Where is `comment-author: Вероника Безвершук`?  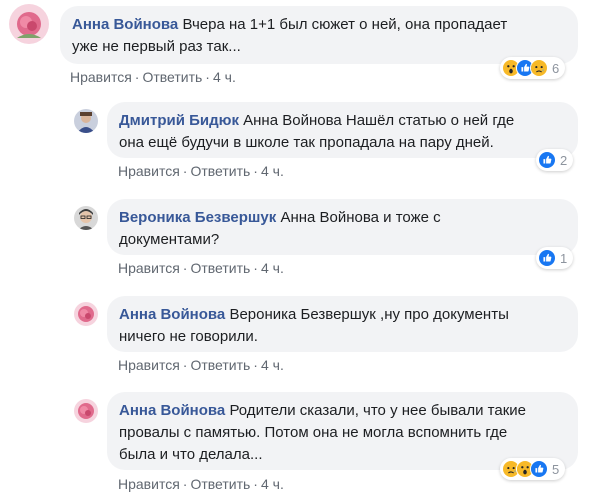 comment-author: Вероника Безвершук is located at coordinates (197, 217).